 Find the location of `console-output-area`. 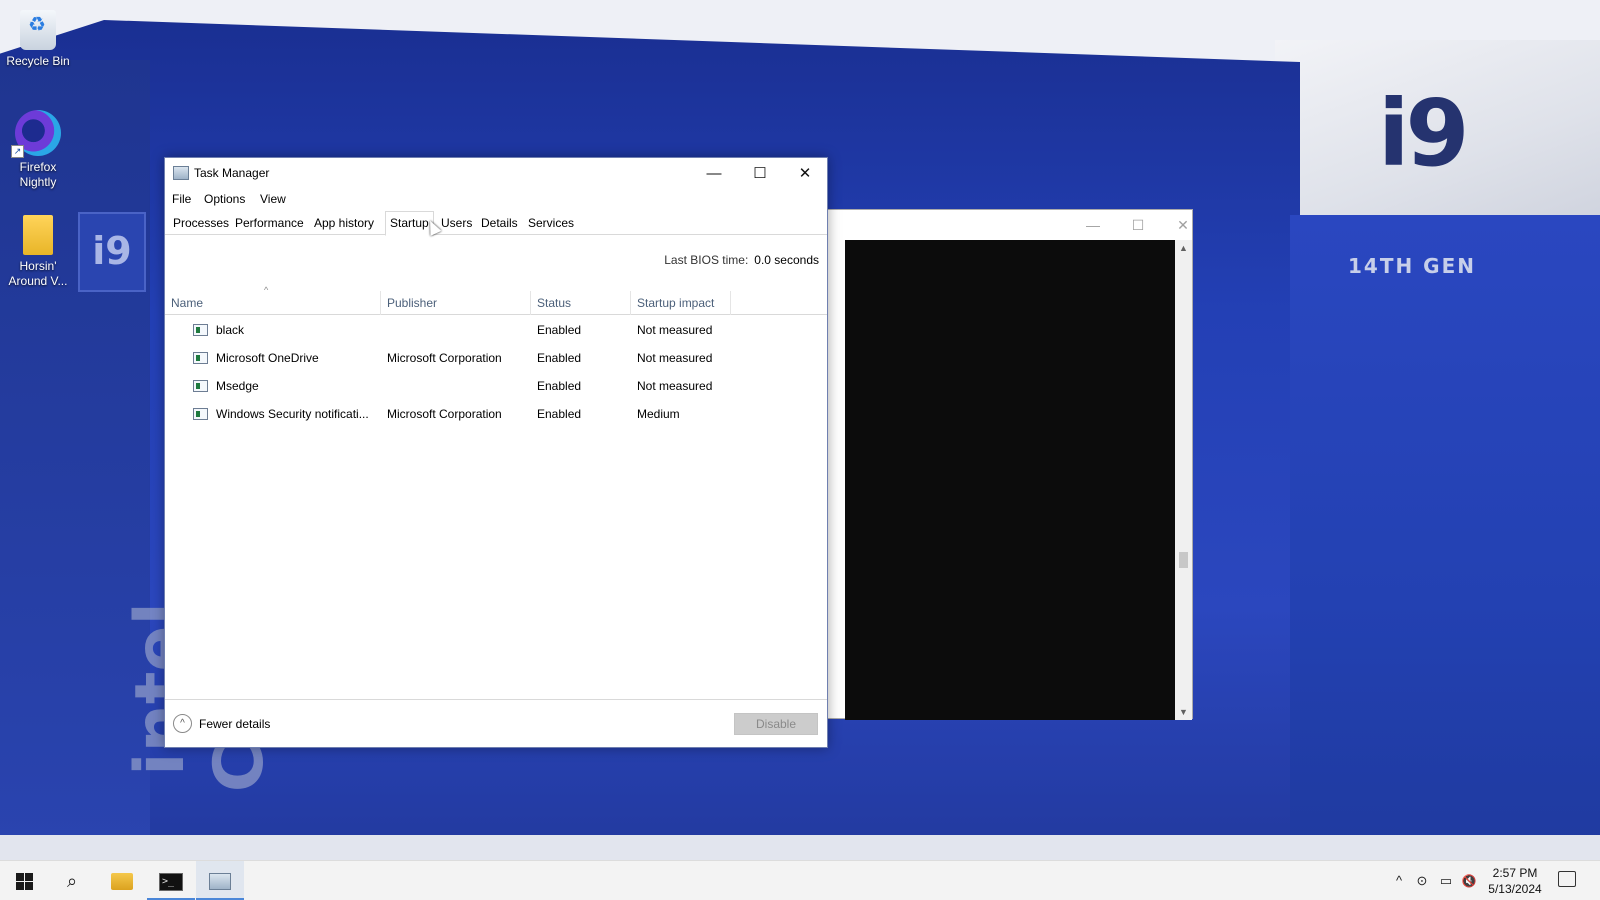

console-output-area is located at coordinates (1010, 480).